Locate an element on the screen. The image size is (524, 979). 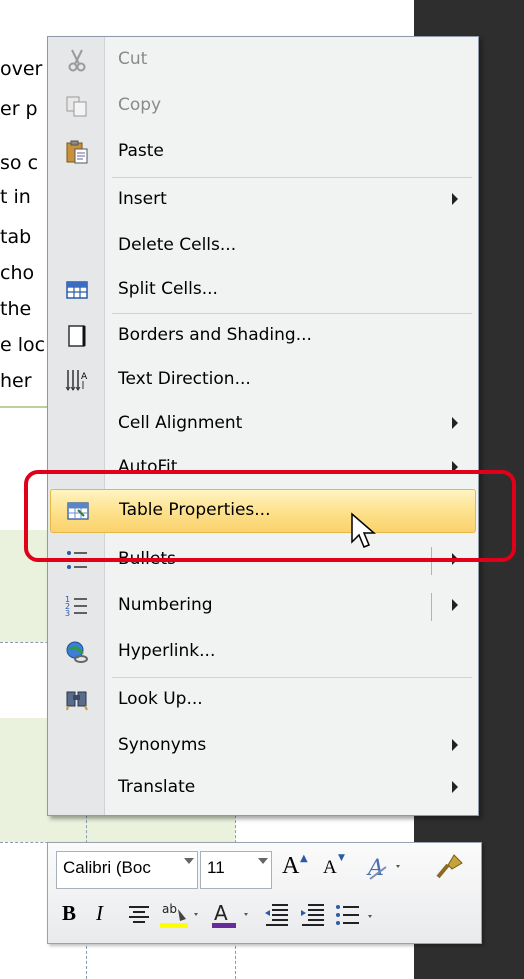
styles-icon: A is located at coordinates (386, 868).